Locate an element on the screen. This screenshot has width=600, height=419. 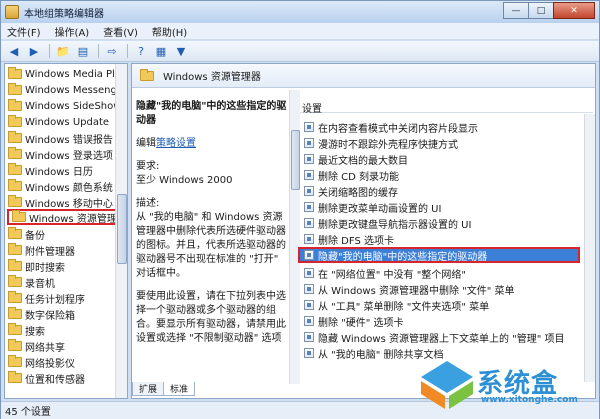
status-text: 45 个设置 is located at coordinates (28, 412).